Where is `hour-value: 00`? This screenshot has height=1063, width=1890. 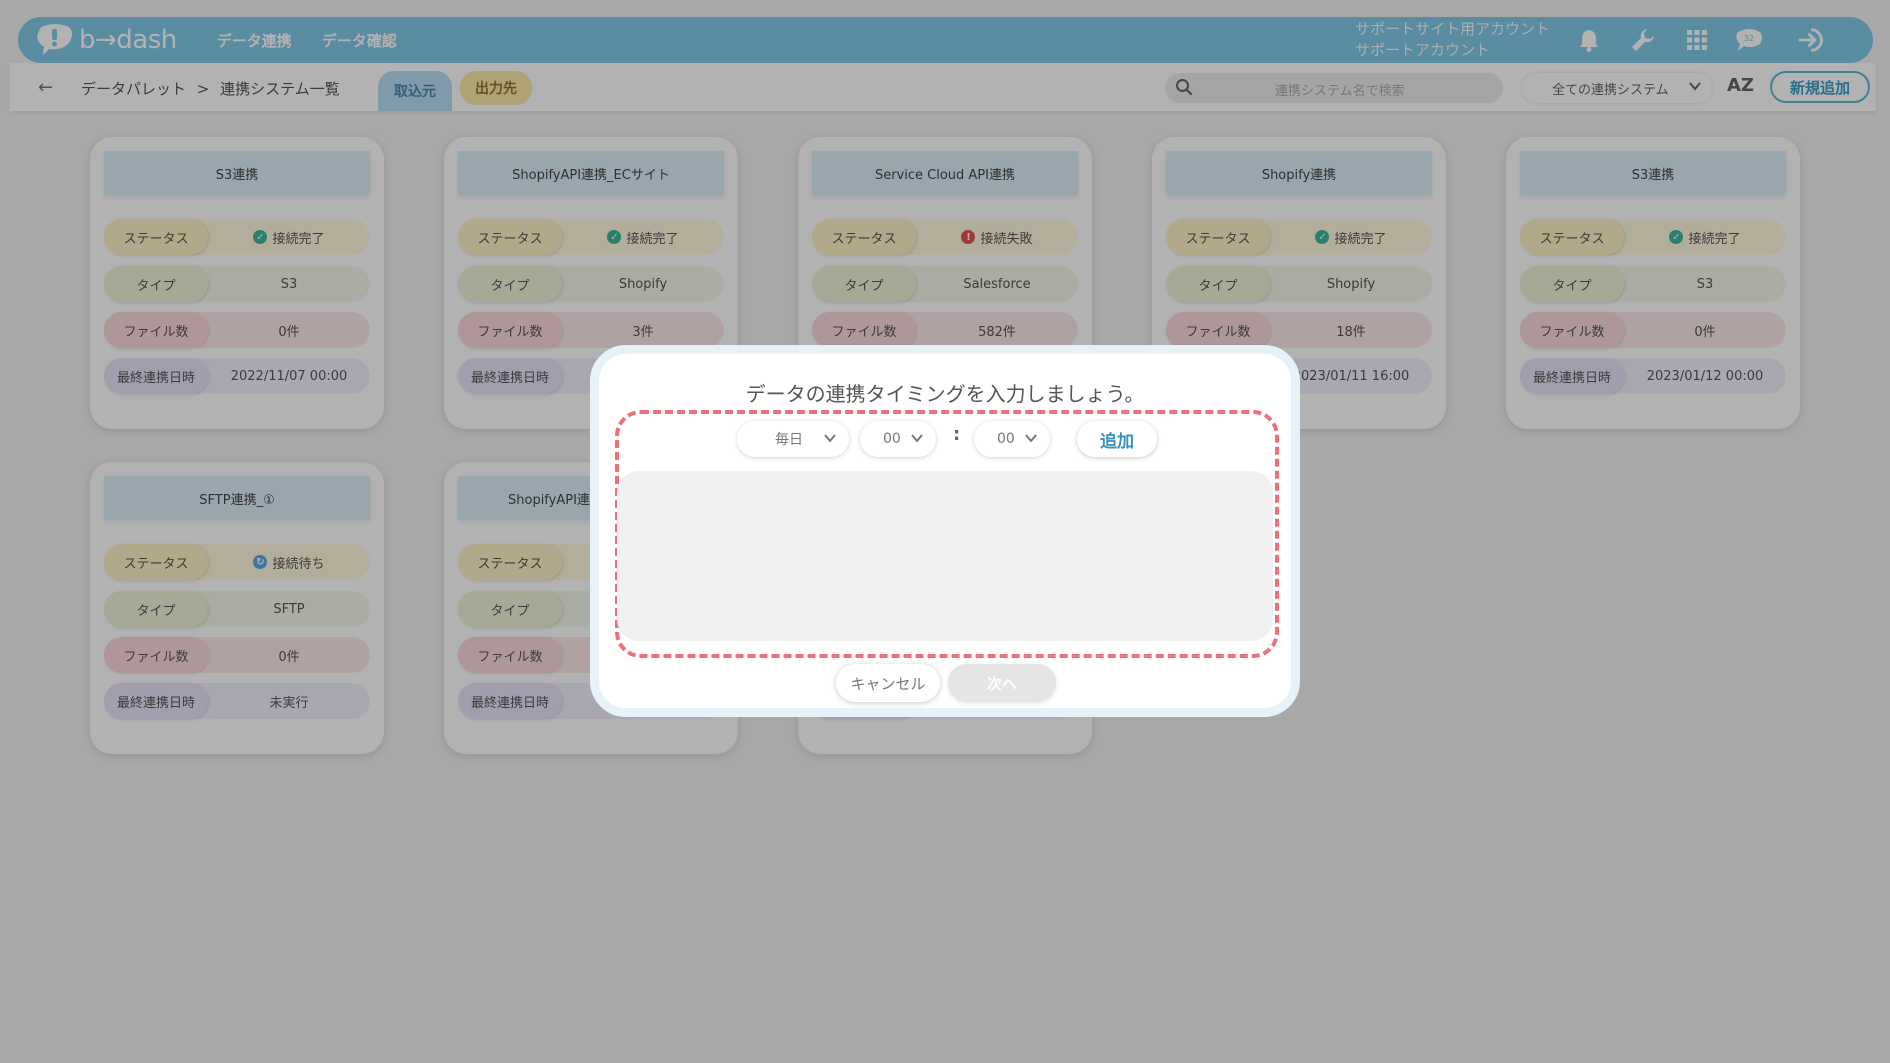
hour-value: 00 is located at coordinates (892, 439).